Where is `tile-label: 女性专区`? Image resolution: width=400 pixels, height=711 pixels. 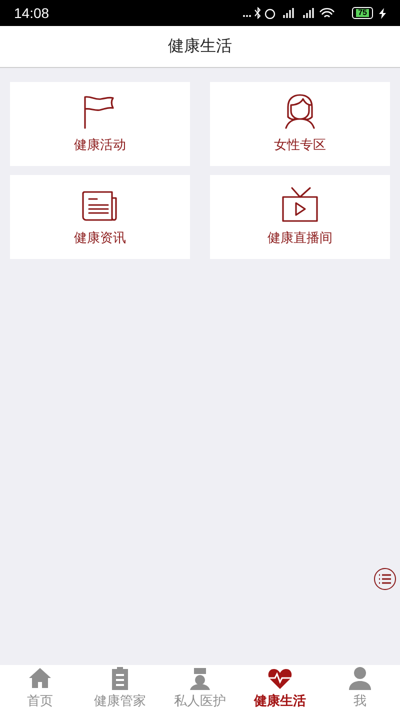
tile-label: 女性专区 is located at coordinates (300, 145).